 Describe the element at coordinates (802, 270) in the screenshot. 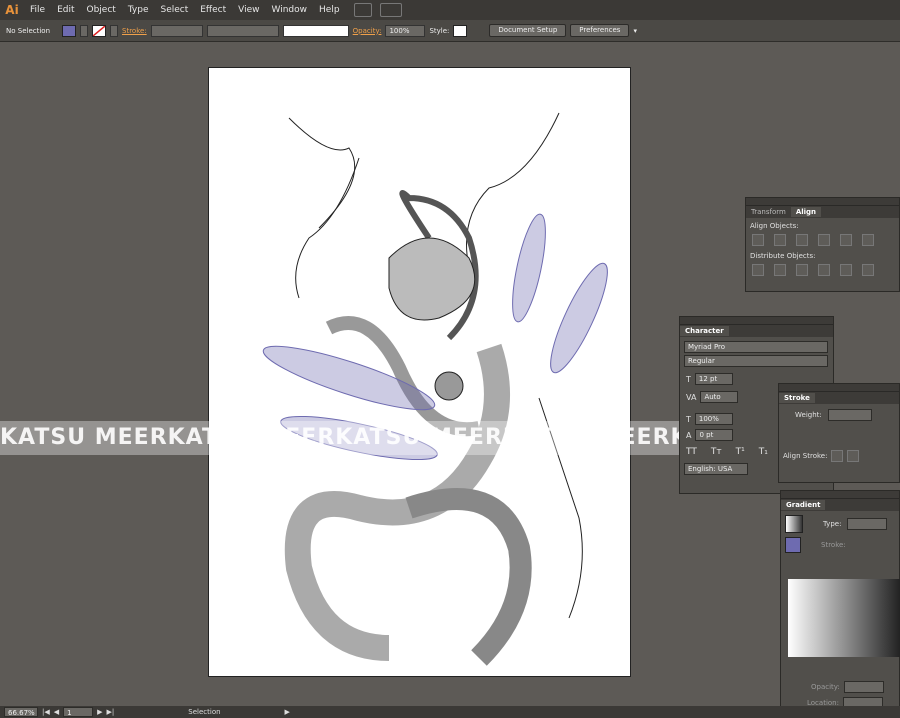

I see `distribute-bottom-icon` at that location.